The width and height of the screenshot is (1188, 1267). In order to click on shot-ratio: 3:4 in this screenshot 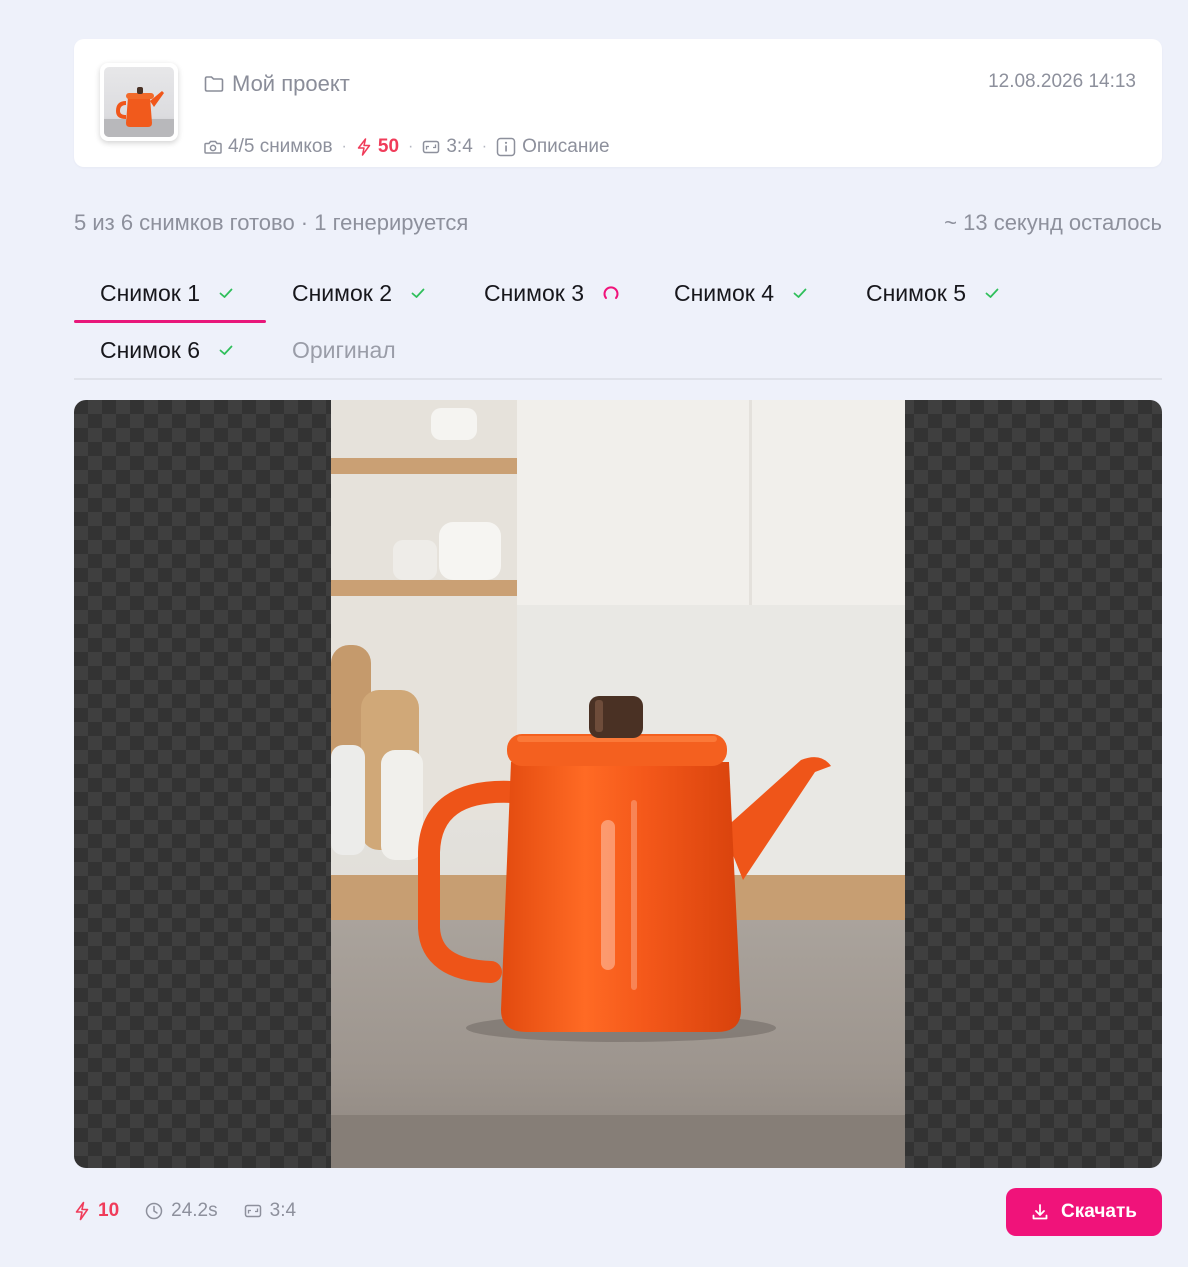, I will do `click(270, 1211)`.